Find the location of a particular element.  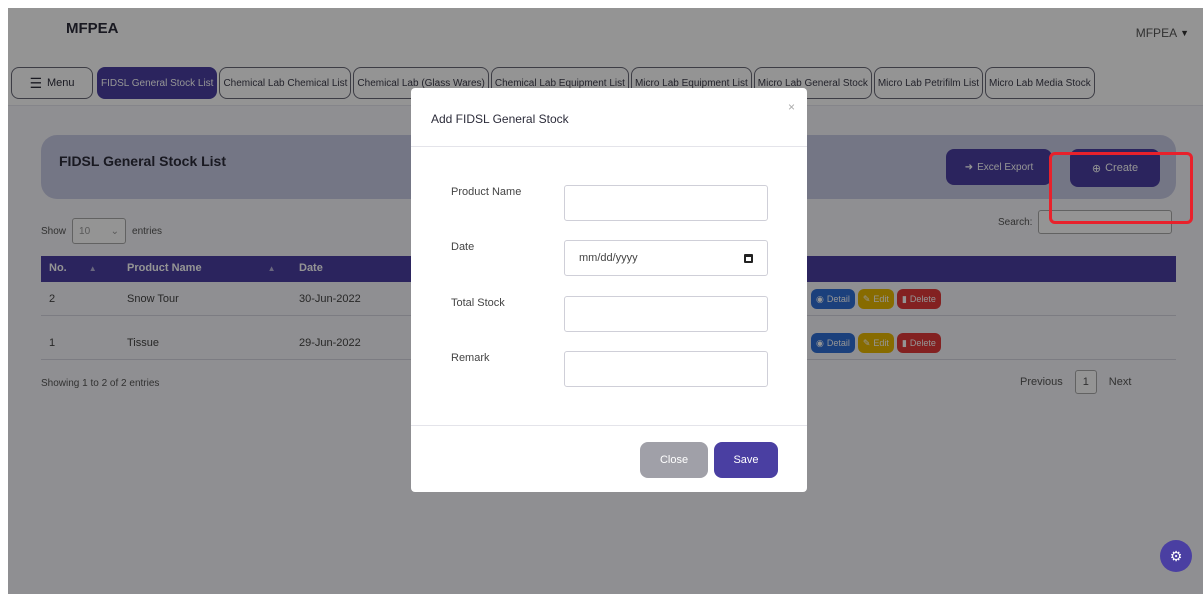

date-input-value: mm/dd/yyyy is located at coordinates (608, 258).